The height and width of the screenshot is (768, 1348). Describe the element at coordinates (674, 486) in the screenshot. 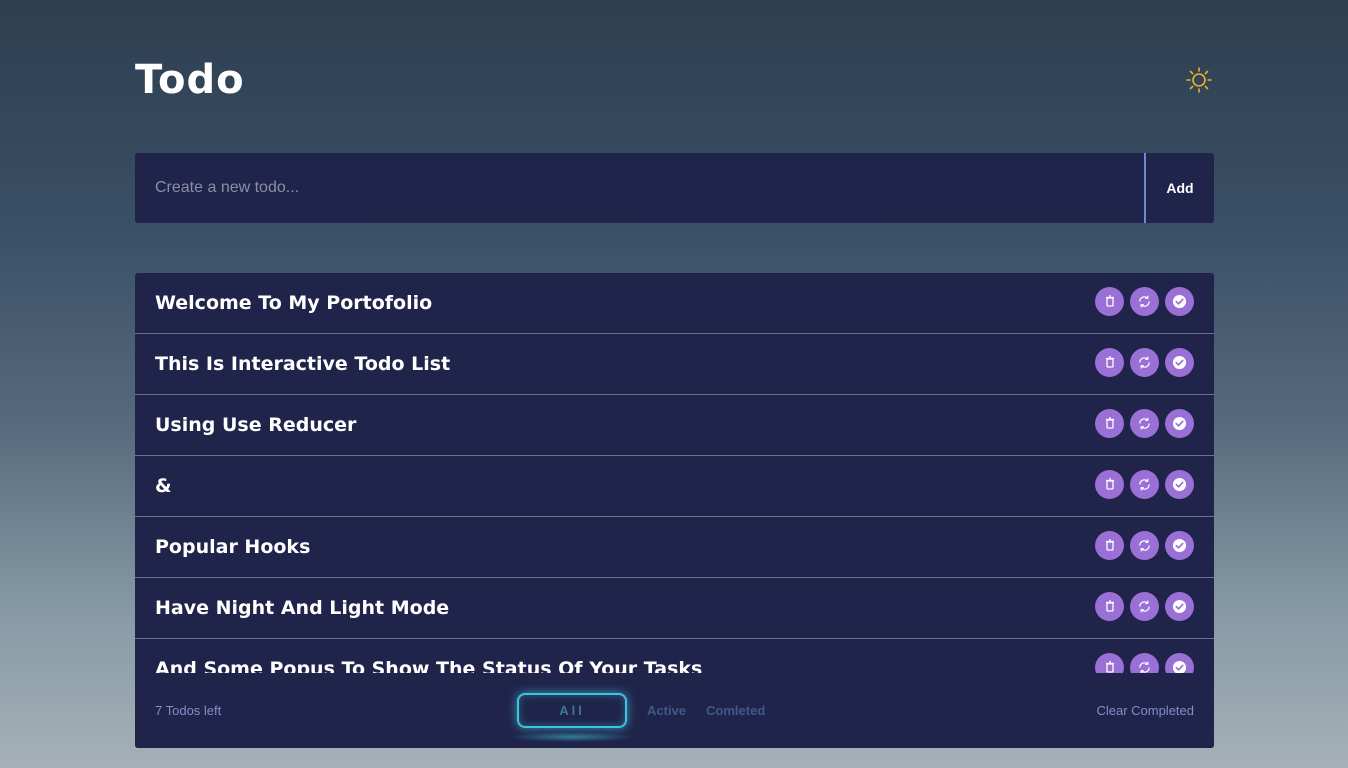

I see `todo-item: &` at that location.